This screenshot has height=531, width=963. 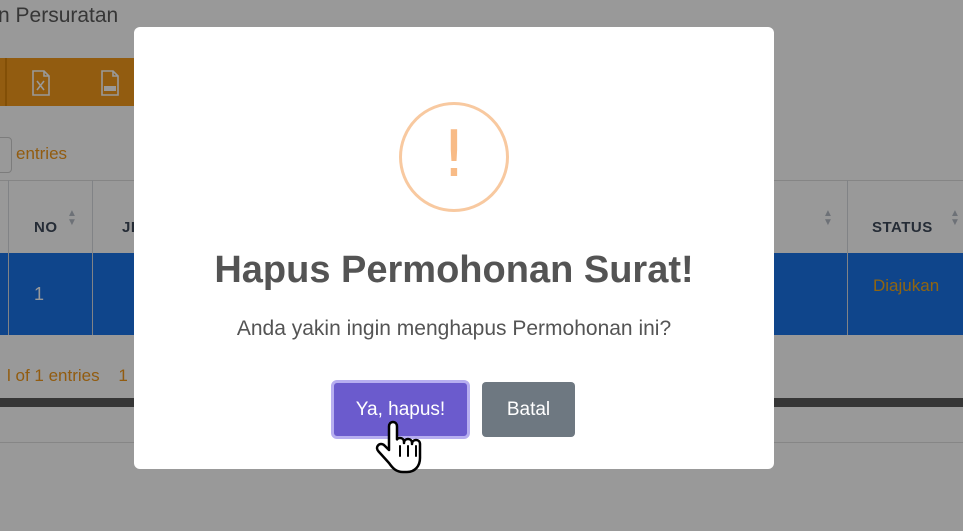 I want to click on dialog-title: Hapus Permohonan Surat!, so click(x=454, y=270).